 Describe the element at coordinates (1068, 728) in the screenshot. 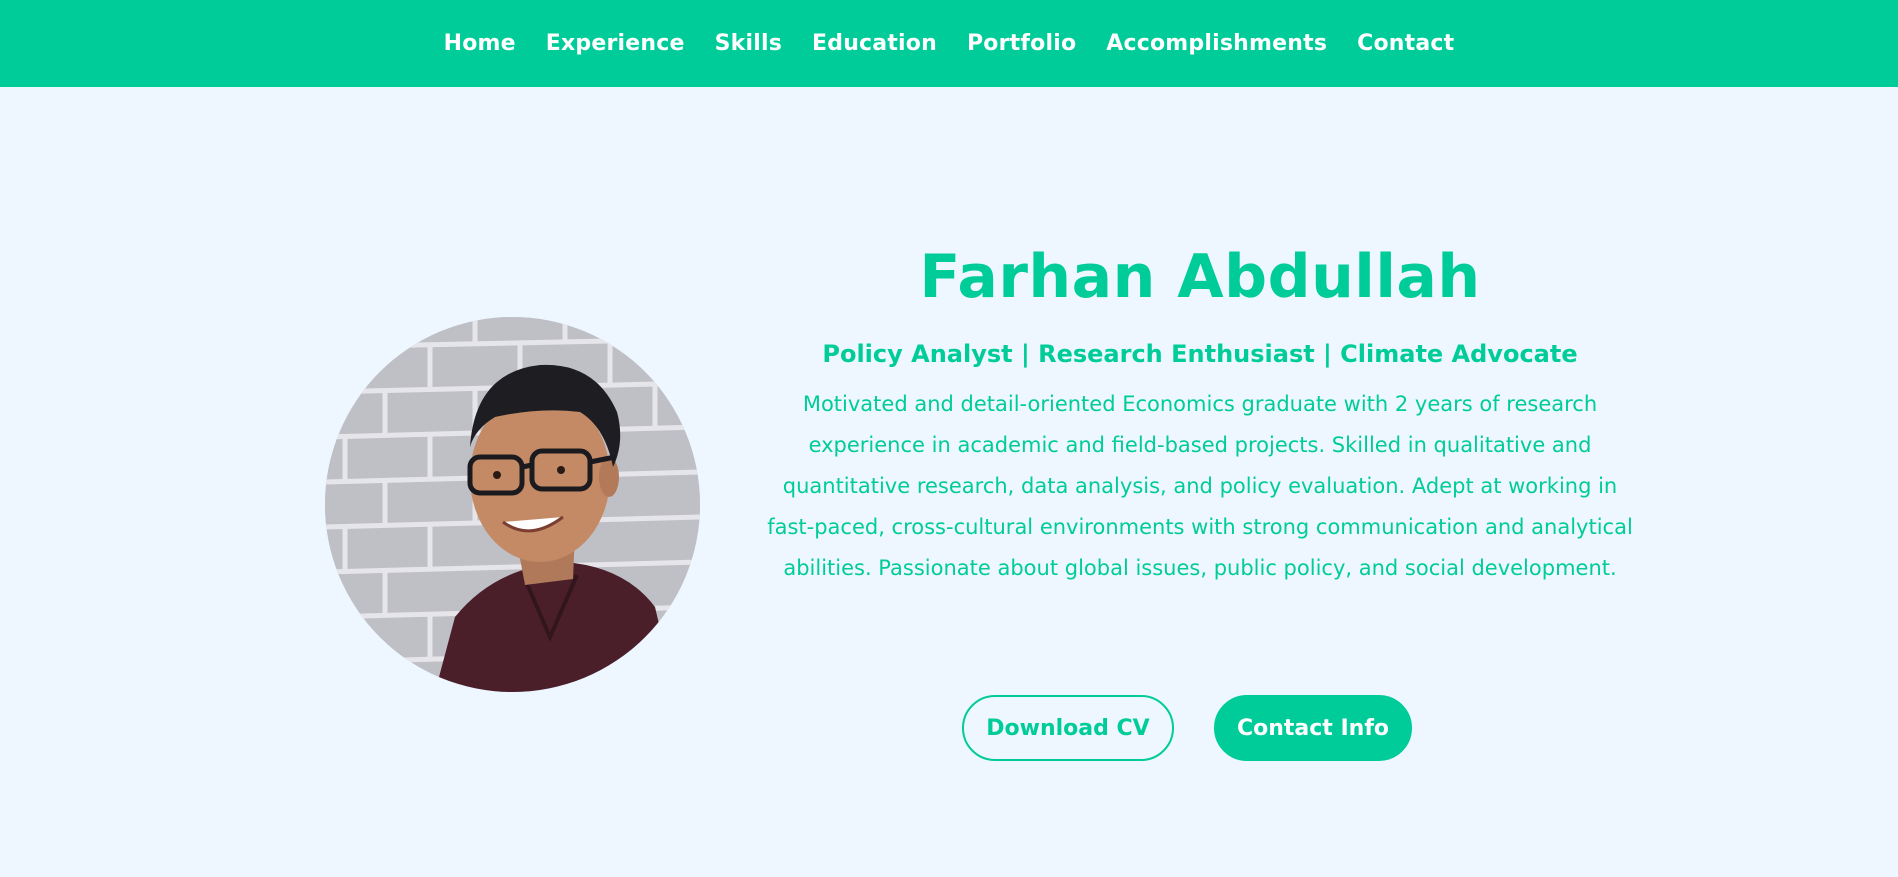

I see `download-cv-button: Download CV` at that location.